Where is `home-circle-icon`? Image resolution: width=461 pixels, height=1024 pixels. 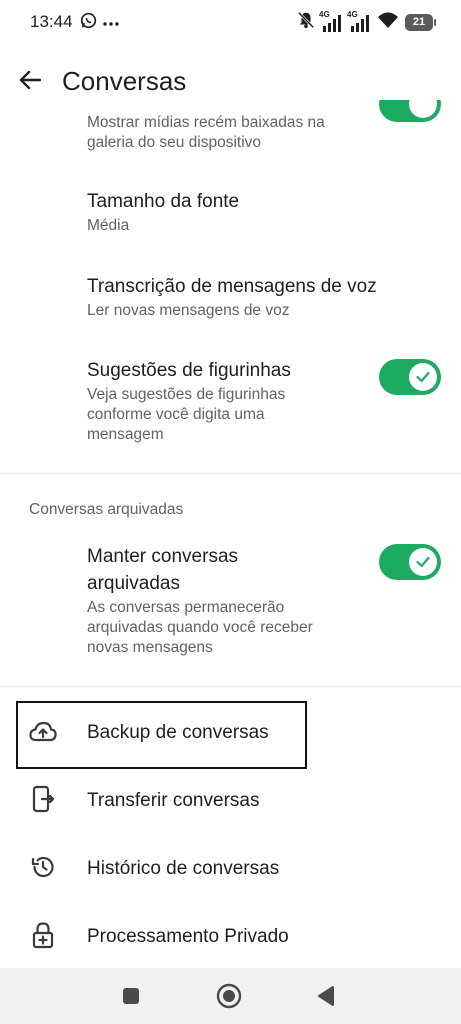 home-circle-icon is located at coordinates (229, 996).